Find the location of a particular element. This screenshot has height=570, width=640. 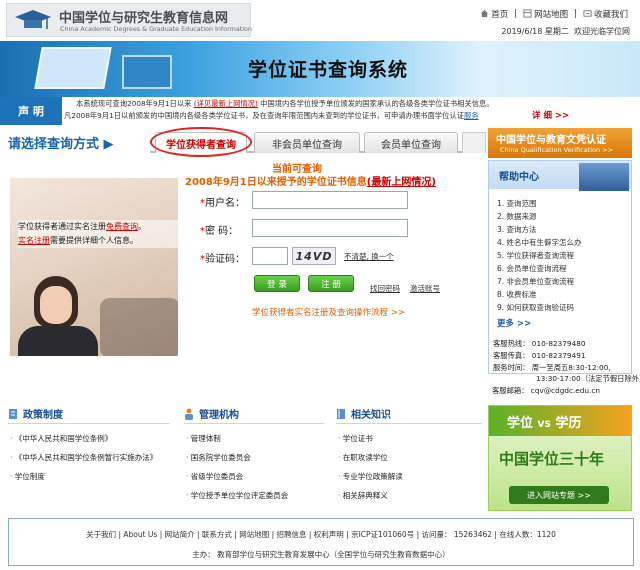

document-icon is located at coordinates (13, 414).